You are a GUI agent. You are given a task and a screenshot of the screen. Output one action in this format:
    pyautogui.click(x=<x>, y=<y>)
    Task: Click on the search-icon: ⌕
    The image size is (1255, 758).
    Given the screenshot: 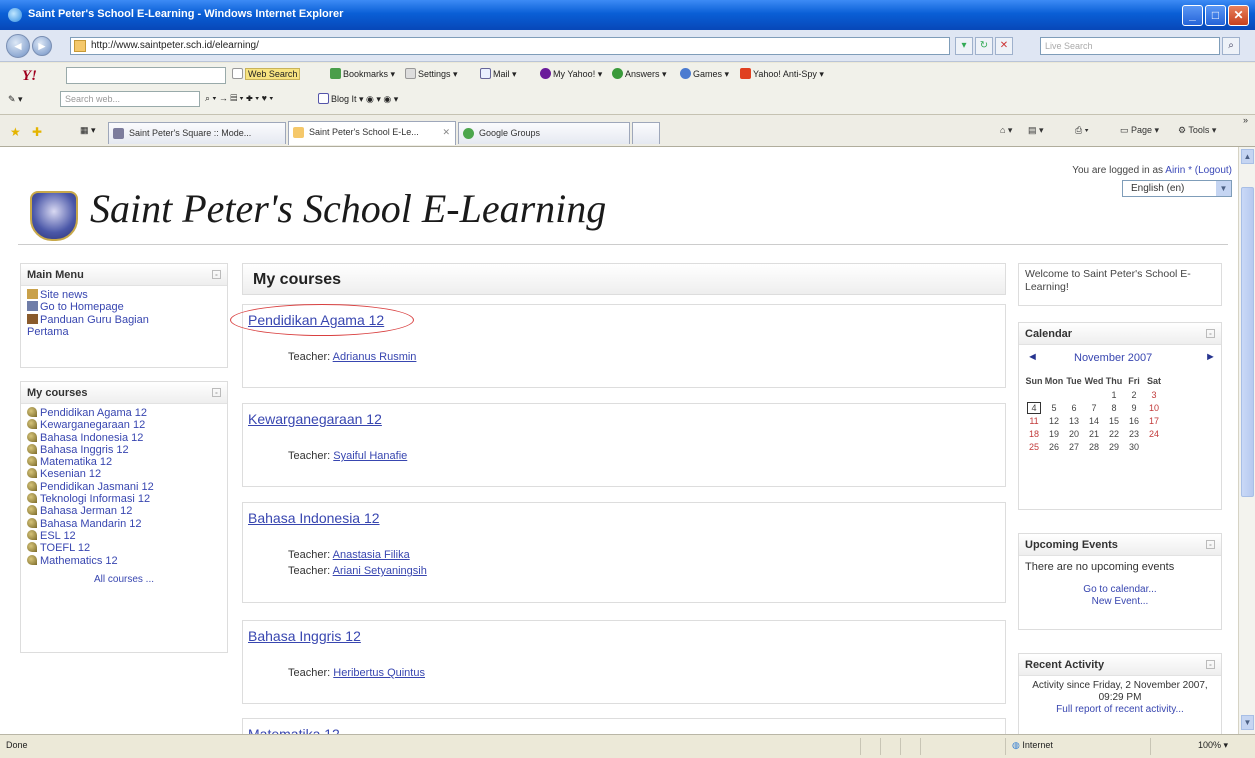 What is the action you would take?
    pyautogui.click(x=1231, y=46)
    